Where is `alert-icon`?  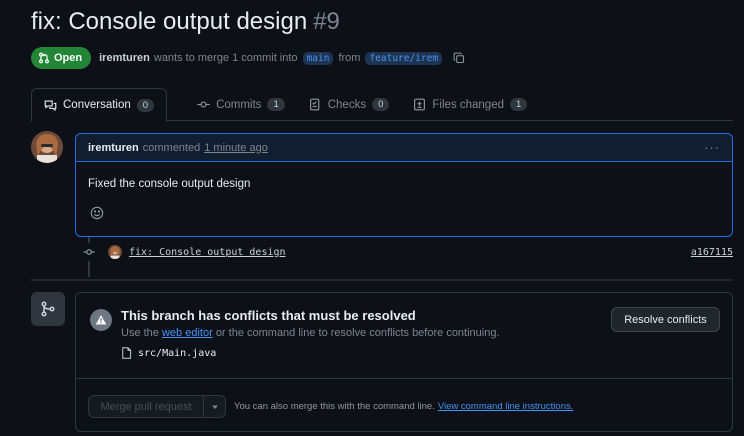
alert-icon is located at coordinates (101, 320).